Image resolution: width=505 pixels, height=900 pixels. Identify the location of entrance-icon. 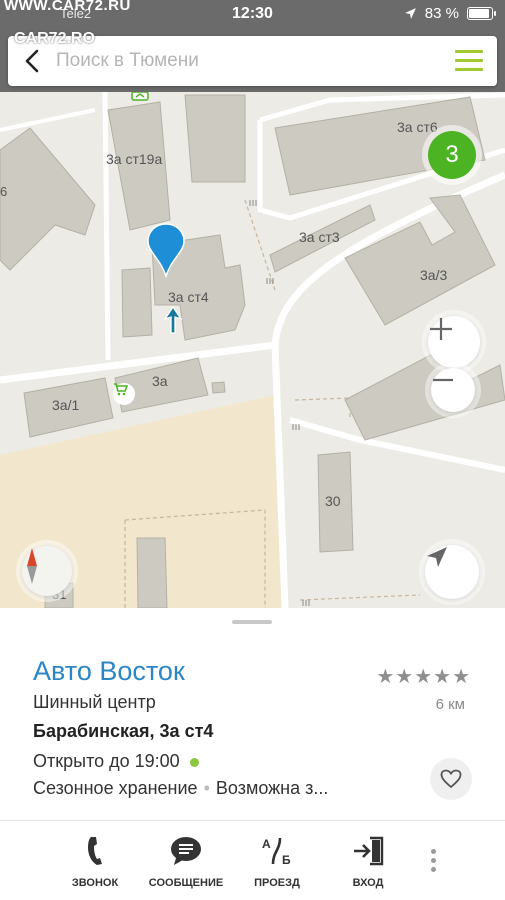
(369, 851).